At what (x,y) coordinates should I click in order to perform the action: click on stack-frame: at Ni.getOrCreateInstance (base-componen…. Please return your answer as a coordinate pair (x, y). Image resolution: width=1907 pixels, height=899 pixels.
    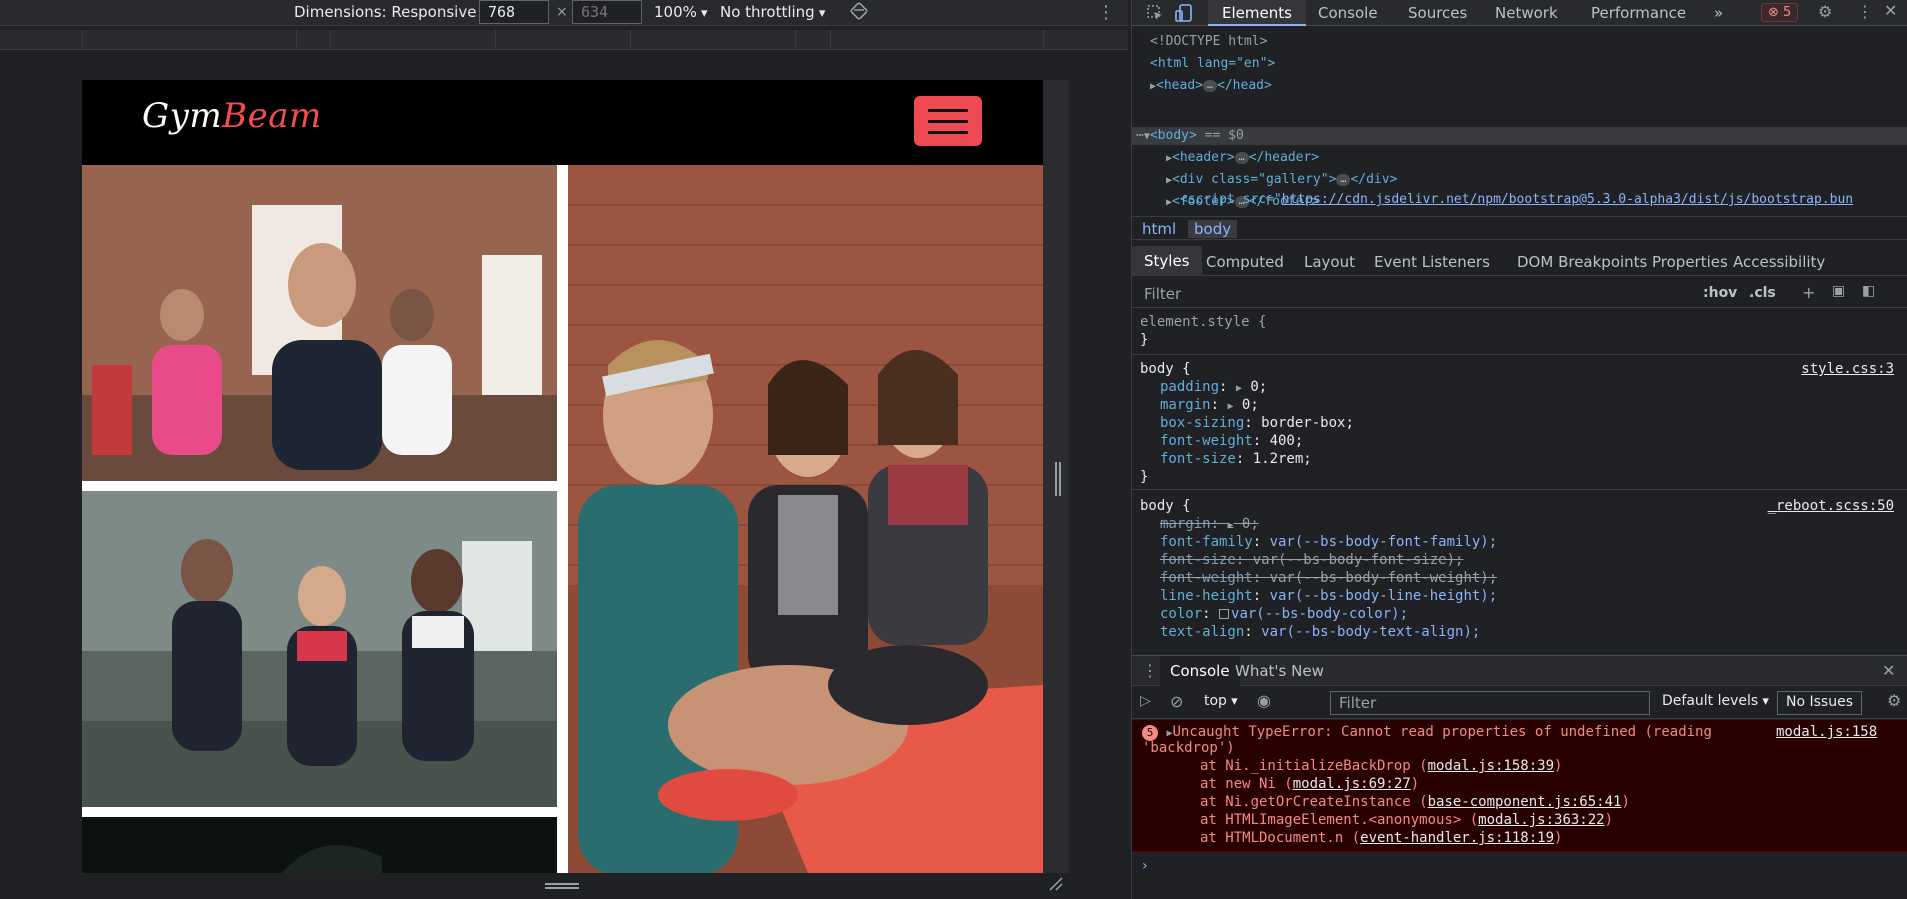
    Looking at the image, I should click on (1415, 802).